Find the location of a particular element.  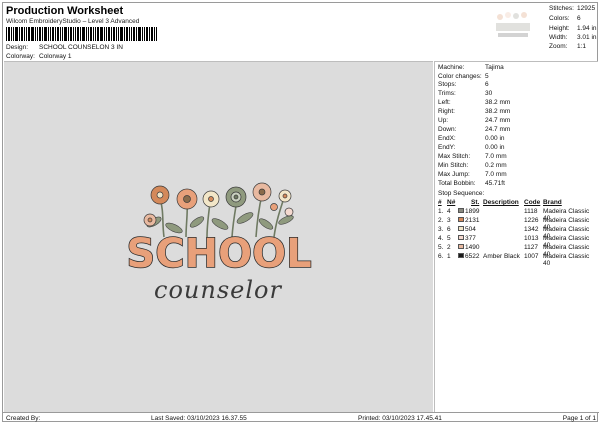

down-value: 24.7 mm is located at coordinates (498, 129).